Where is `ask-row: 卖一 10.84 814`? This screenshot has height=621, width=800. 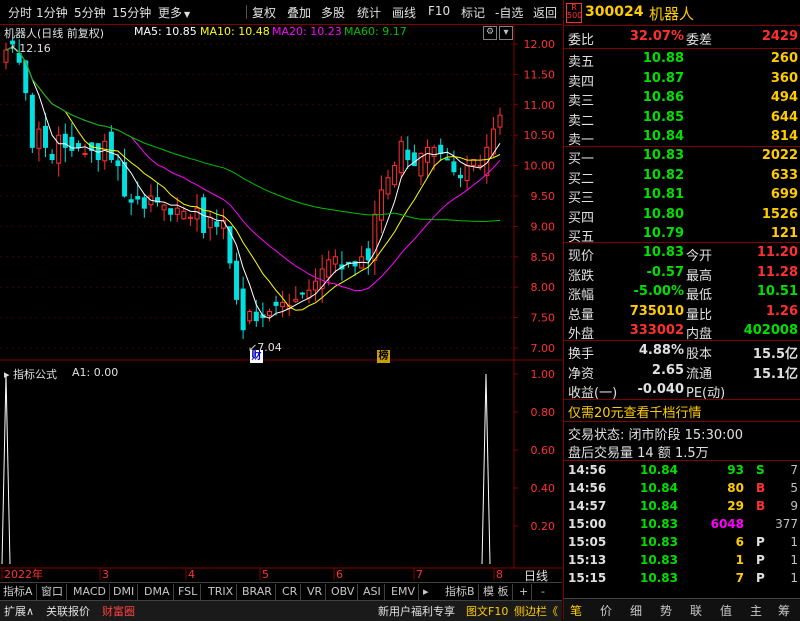
ask-row: 卖一 10.84 814 is located at coordinates (682, 138).